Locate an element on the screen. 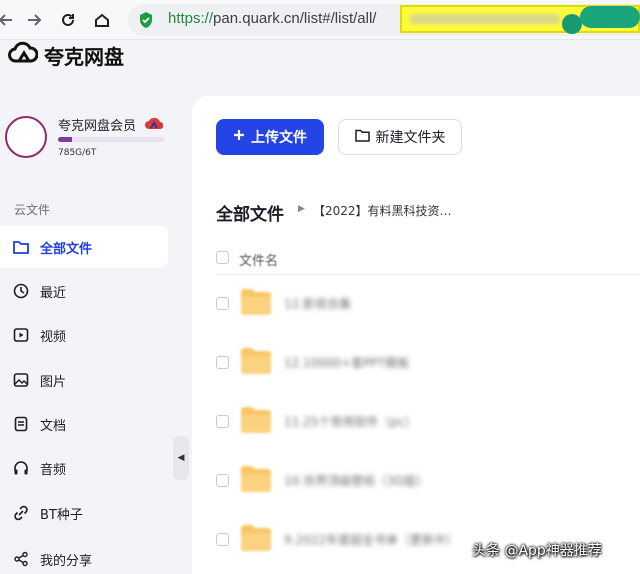 The image size is (640, 574). new-folder-button: 新建文件夹 is located at coordinates (400, 137).